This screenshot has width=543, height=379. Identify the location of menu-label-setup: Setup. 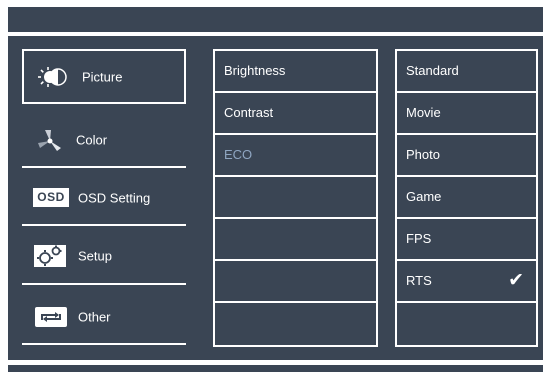
(95, 255).